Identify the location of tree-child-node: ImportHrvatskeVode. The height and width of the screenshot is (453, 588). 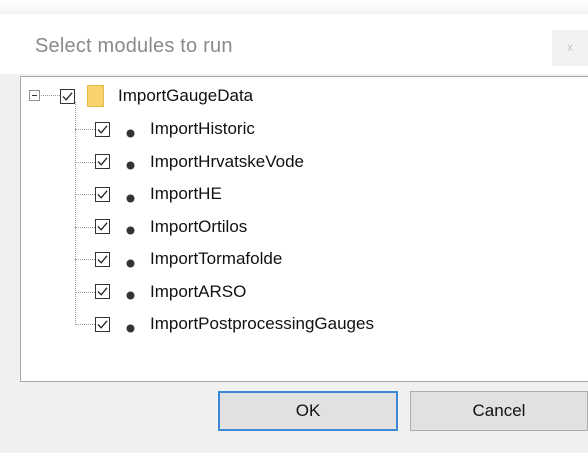
(199, 162).